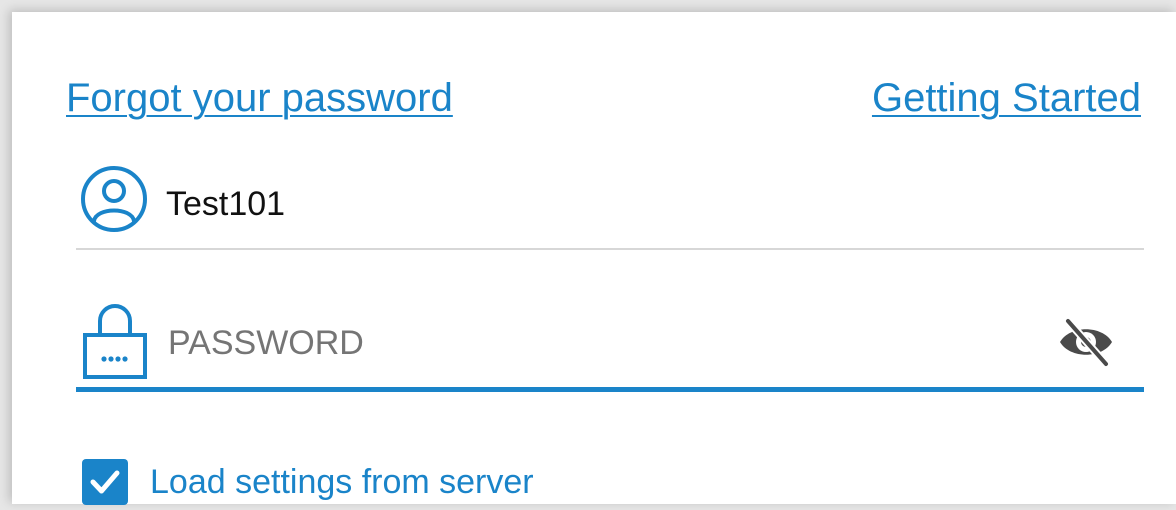  I want to click on lock-icon, so click(115, 343).